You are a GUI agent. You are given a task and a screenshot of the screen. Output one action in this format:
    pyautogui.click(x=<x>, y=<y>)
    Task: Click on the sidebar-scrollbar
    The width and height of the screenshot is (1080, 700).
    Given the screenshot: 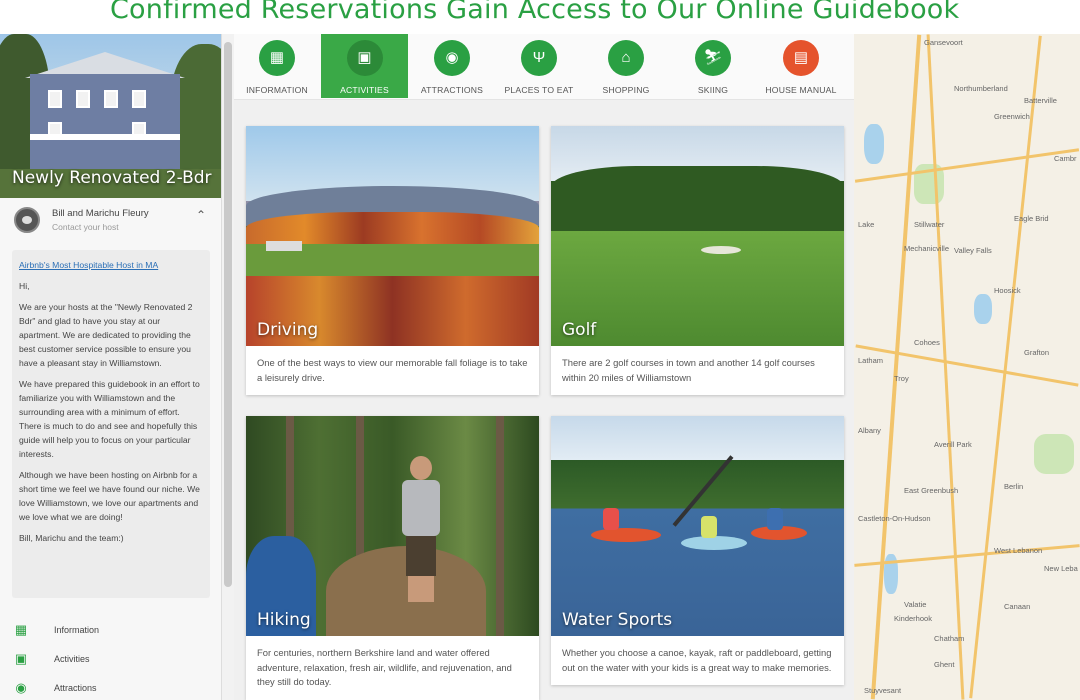 What is the action you would take?
    pyautogui.click(x=228, y=367)
    